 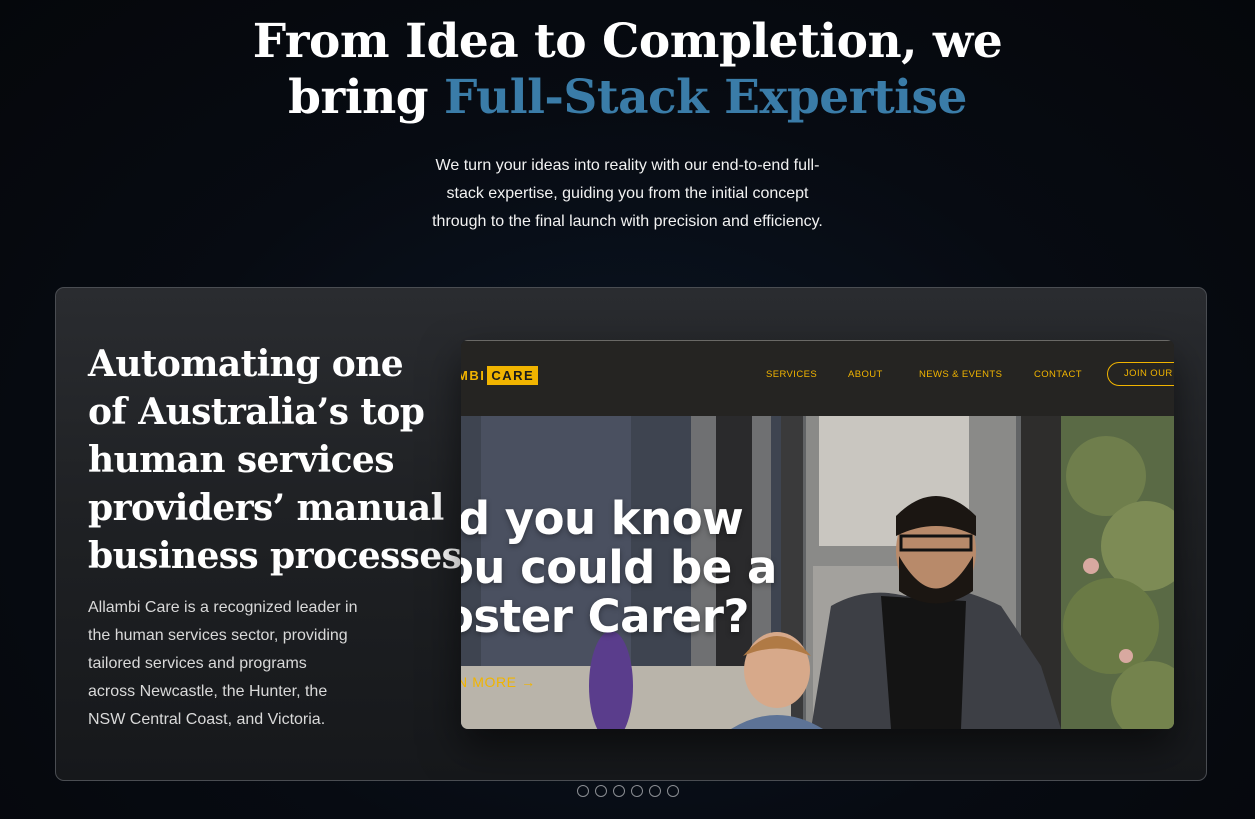 I want to click on nav-news-events: NEWS & EVENTS, so click(x=961, y=374).